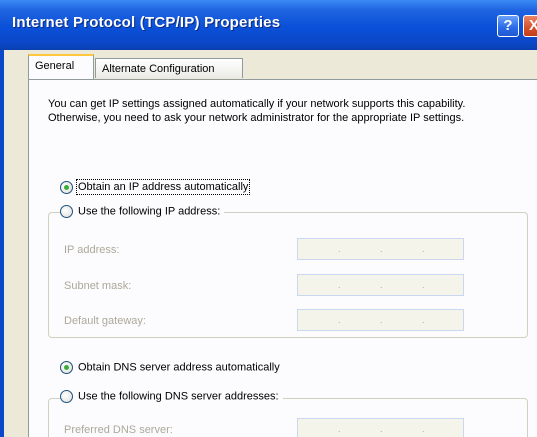  I want to click on subnet-mask-label: Subnet mask:, so click(98, 286).